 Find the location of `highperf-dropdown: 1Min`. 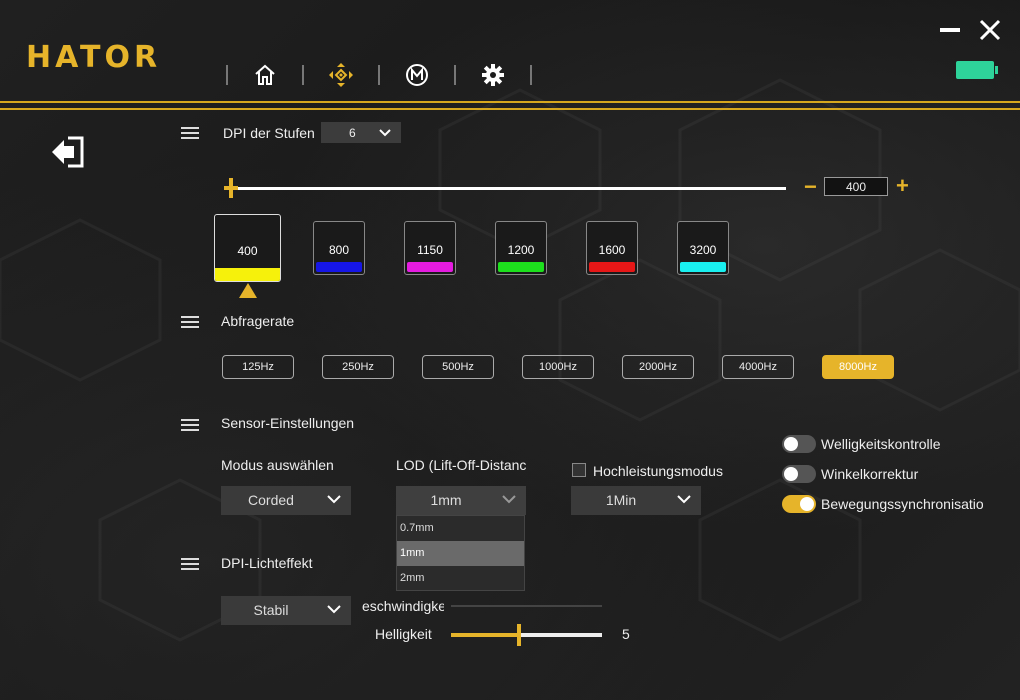

highperf-dropdown: 1Min is located at coordinates (636, 500).